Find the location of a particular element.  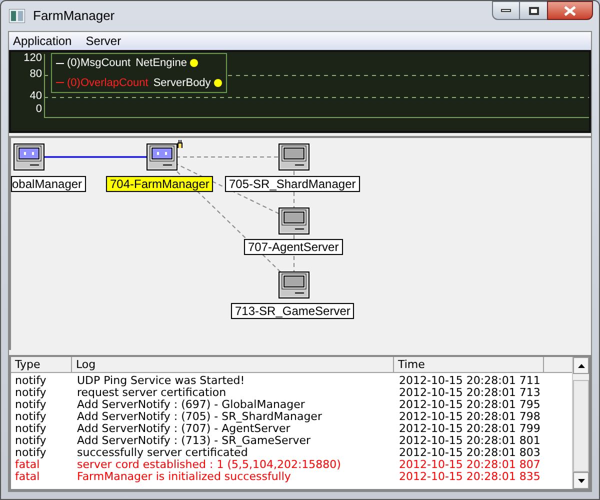

scroll-up-button is located at coordinates (581, 365).